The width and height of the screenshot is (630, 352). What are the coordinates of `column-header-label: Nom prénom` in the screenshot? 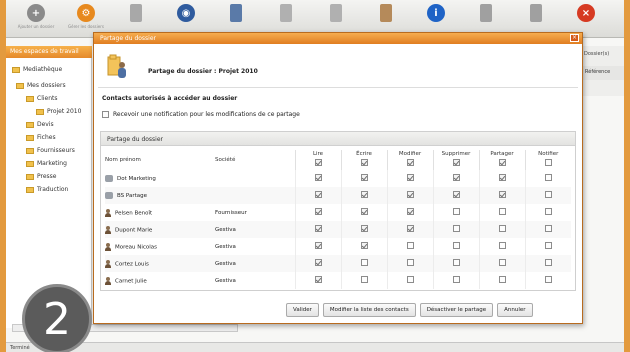 It's located at (123, 160).